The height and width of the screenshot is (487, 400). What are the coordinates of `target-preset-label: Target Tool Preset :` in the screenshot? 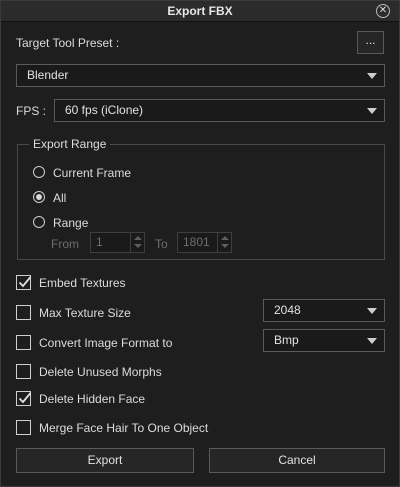 It's located at (68, 43).